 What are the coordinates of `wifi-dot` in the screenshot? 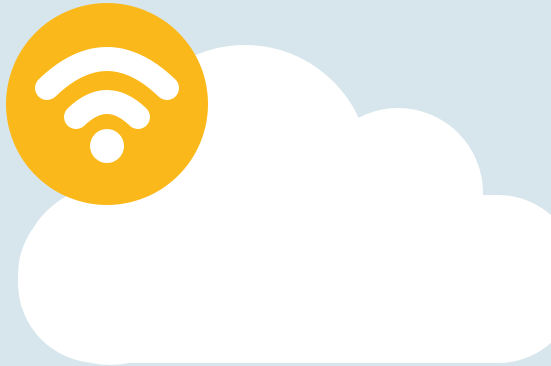 It's located at (107, 146).